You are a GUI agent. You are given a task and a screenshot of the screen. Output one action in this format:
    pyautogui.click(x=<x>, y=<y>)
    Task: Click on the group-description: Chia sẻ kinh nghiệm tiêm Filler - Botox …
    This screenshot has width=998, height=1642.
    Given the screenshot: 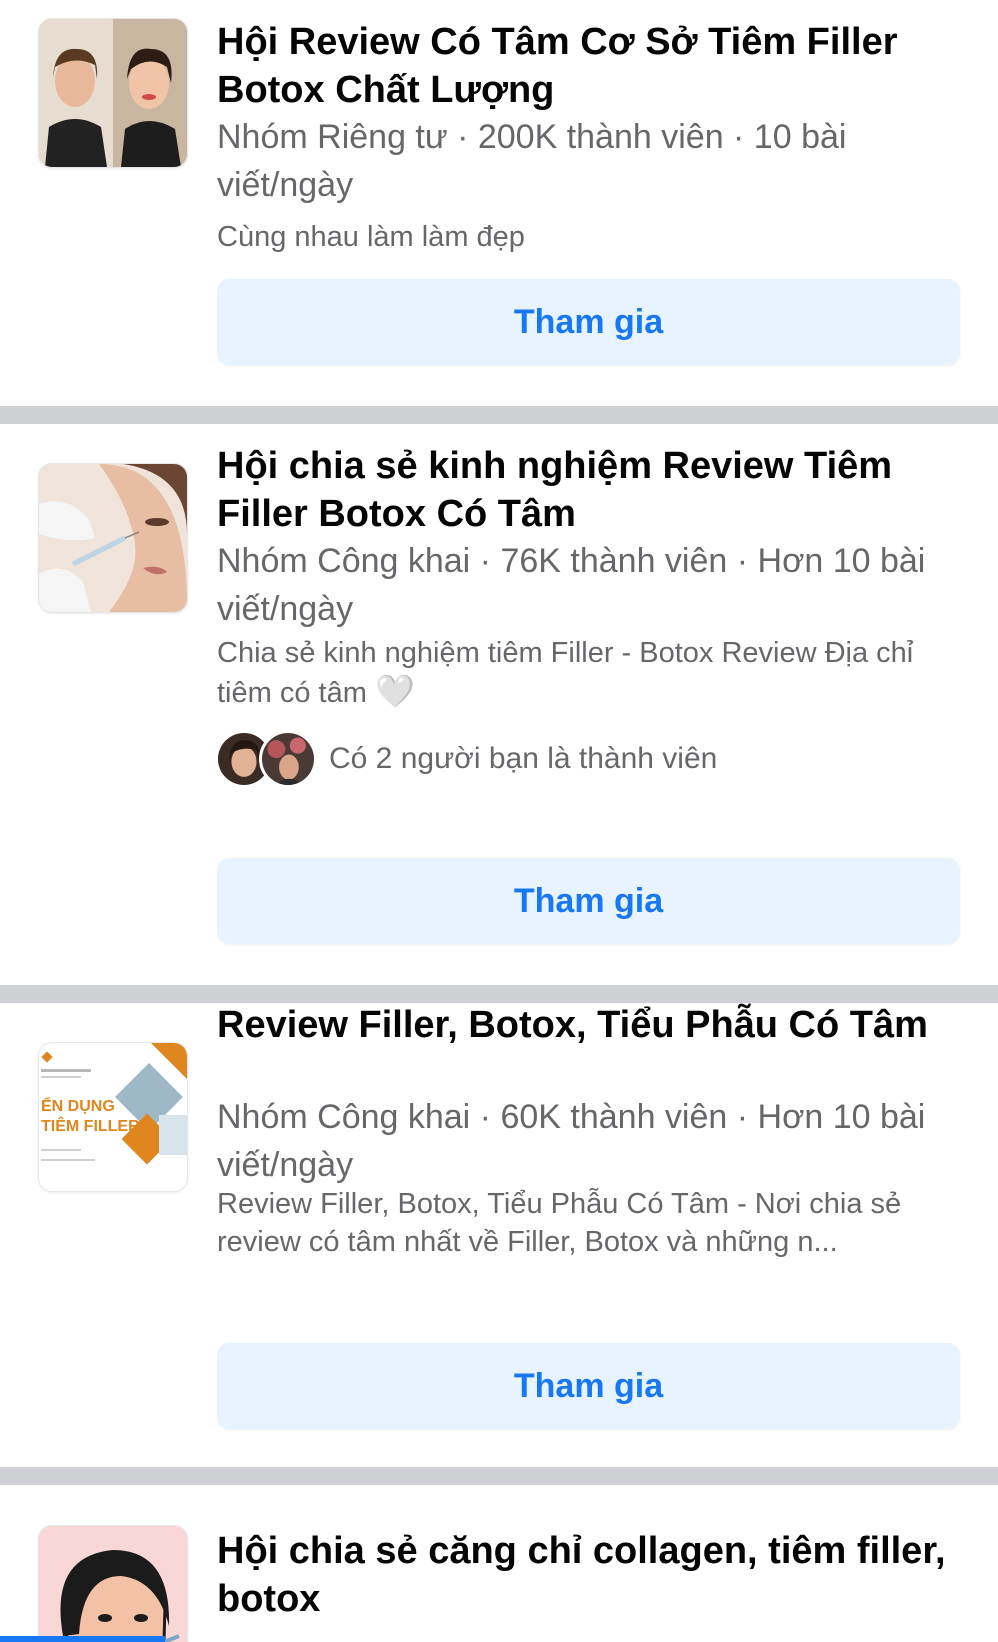 What is the action you would take?
    pyautogui.click(x=586, y=673)
    